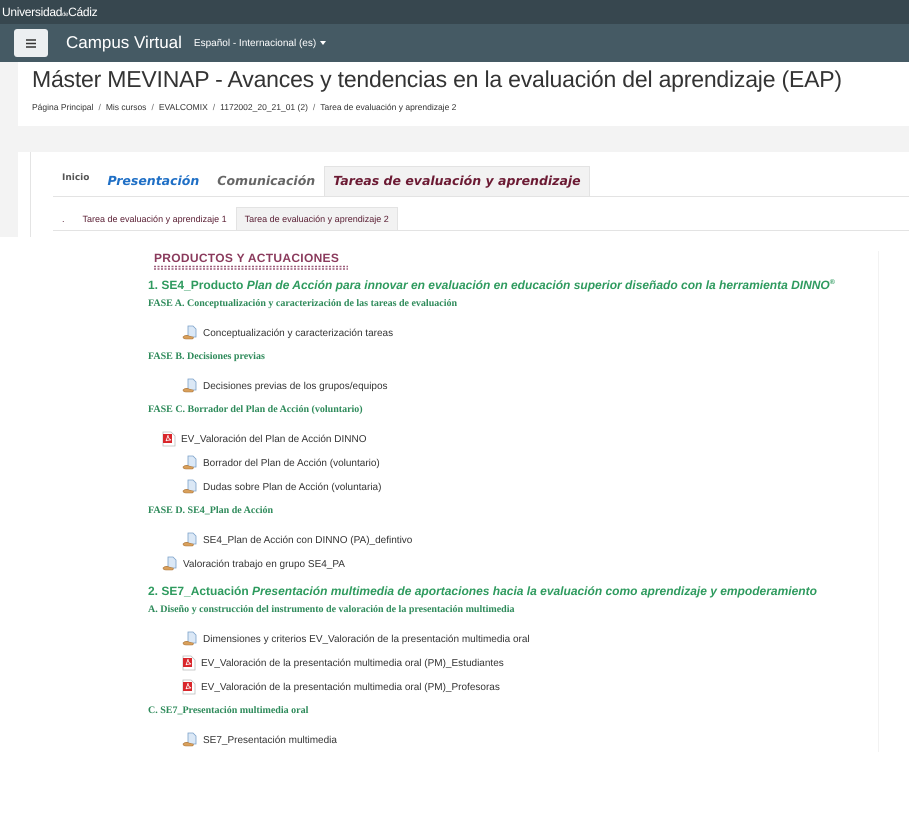 The height and width of the screenshot is (827, 909). What do you see at coordinates (350, 687) in the screenshot?
I see `activity-name: EV_Valoración de la presentación multimedia oral (PM)_Profesoras` at bounding box center [350, 687].